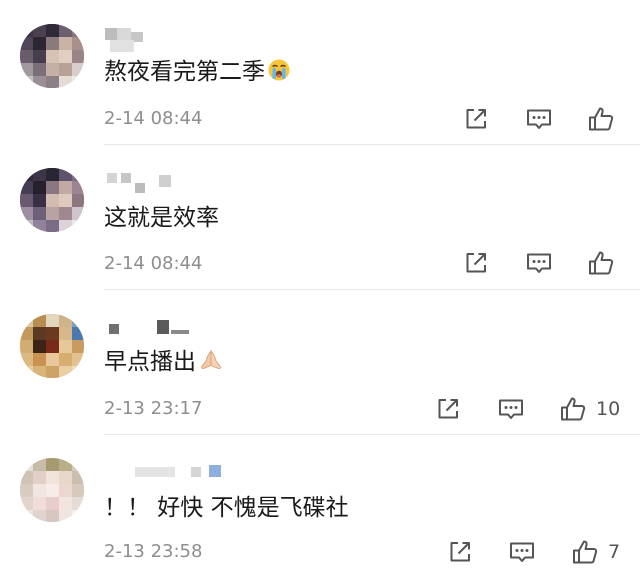 The width and height of the screenshot is (640, 581). I want to click on comment-text: ！！ 好快 不愧是飞碟社, so click(226, 508).